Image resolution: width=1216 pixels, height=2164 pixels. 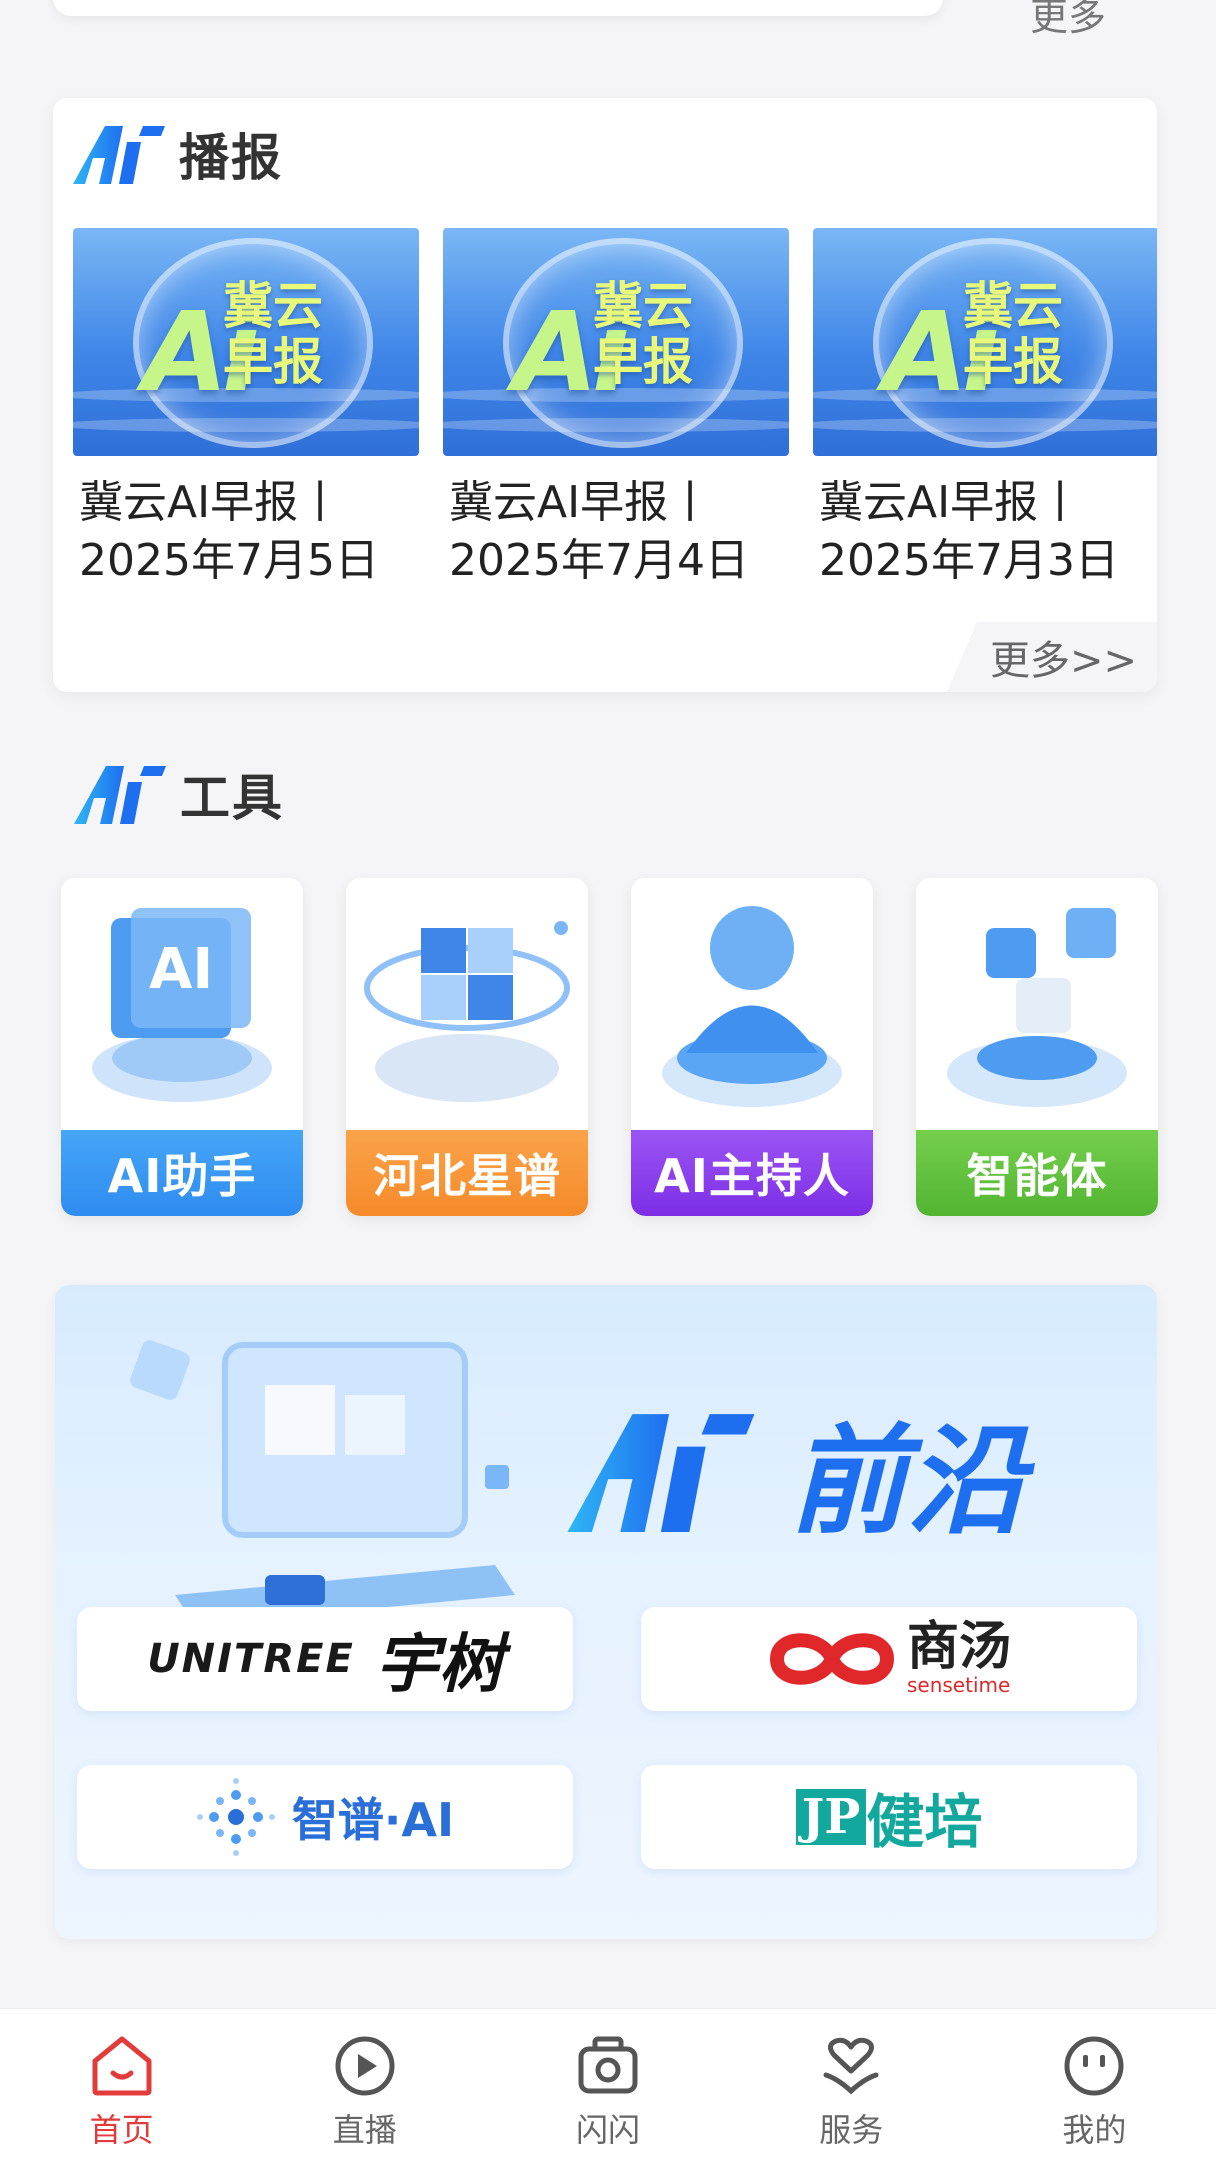 What do you see at coordinates (182, 1005) in the screenshot?
I see `ai-assistant-icon: AI` at bounding box center [182, 1005].